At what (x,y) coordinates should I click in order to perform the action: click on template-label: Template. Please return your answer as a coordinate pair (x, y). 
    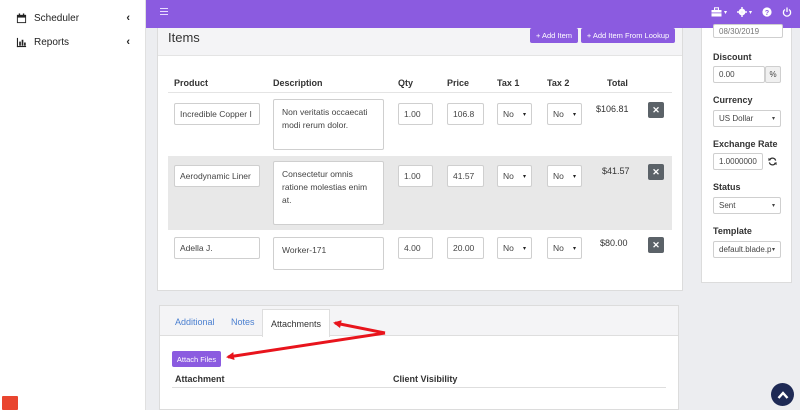
    Looking at the image, I should click on (732, 231).